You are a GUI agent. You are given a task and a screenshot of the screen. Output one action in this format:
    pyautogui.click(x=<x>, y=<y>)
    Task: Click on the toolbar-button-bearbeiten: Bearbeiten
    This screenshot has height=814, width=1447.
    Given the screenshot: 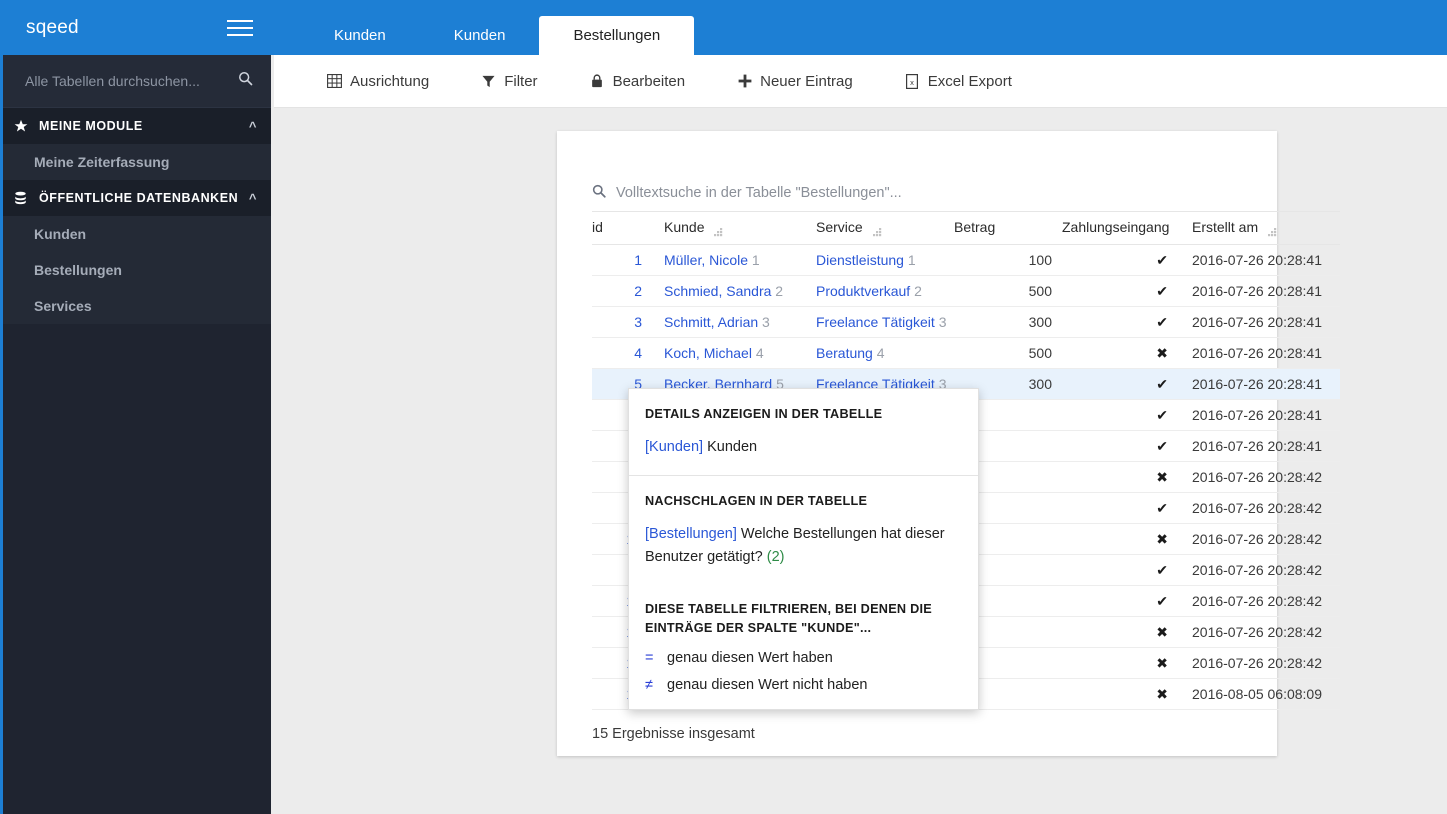 What is the action you would take?
    pyautogui.click(x=637, y=81)
    